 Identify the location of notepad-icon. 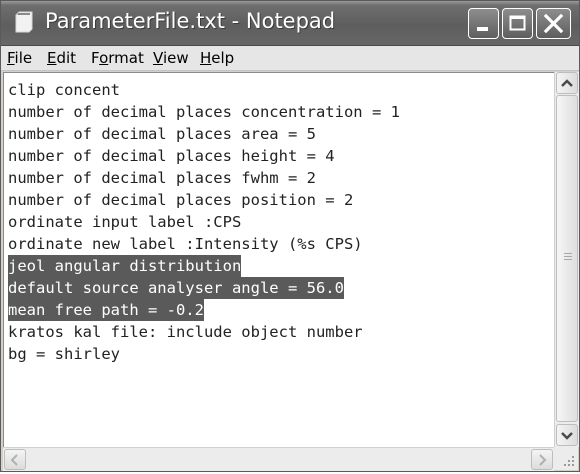
(24, 22).